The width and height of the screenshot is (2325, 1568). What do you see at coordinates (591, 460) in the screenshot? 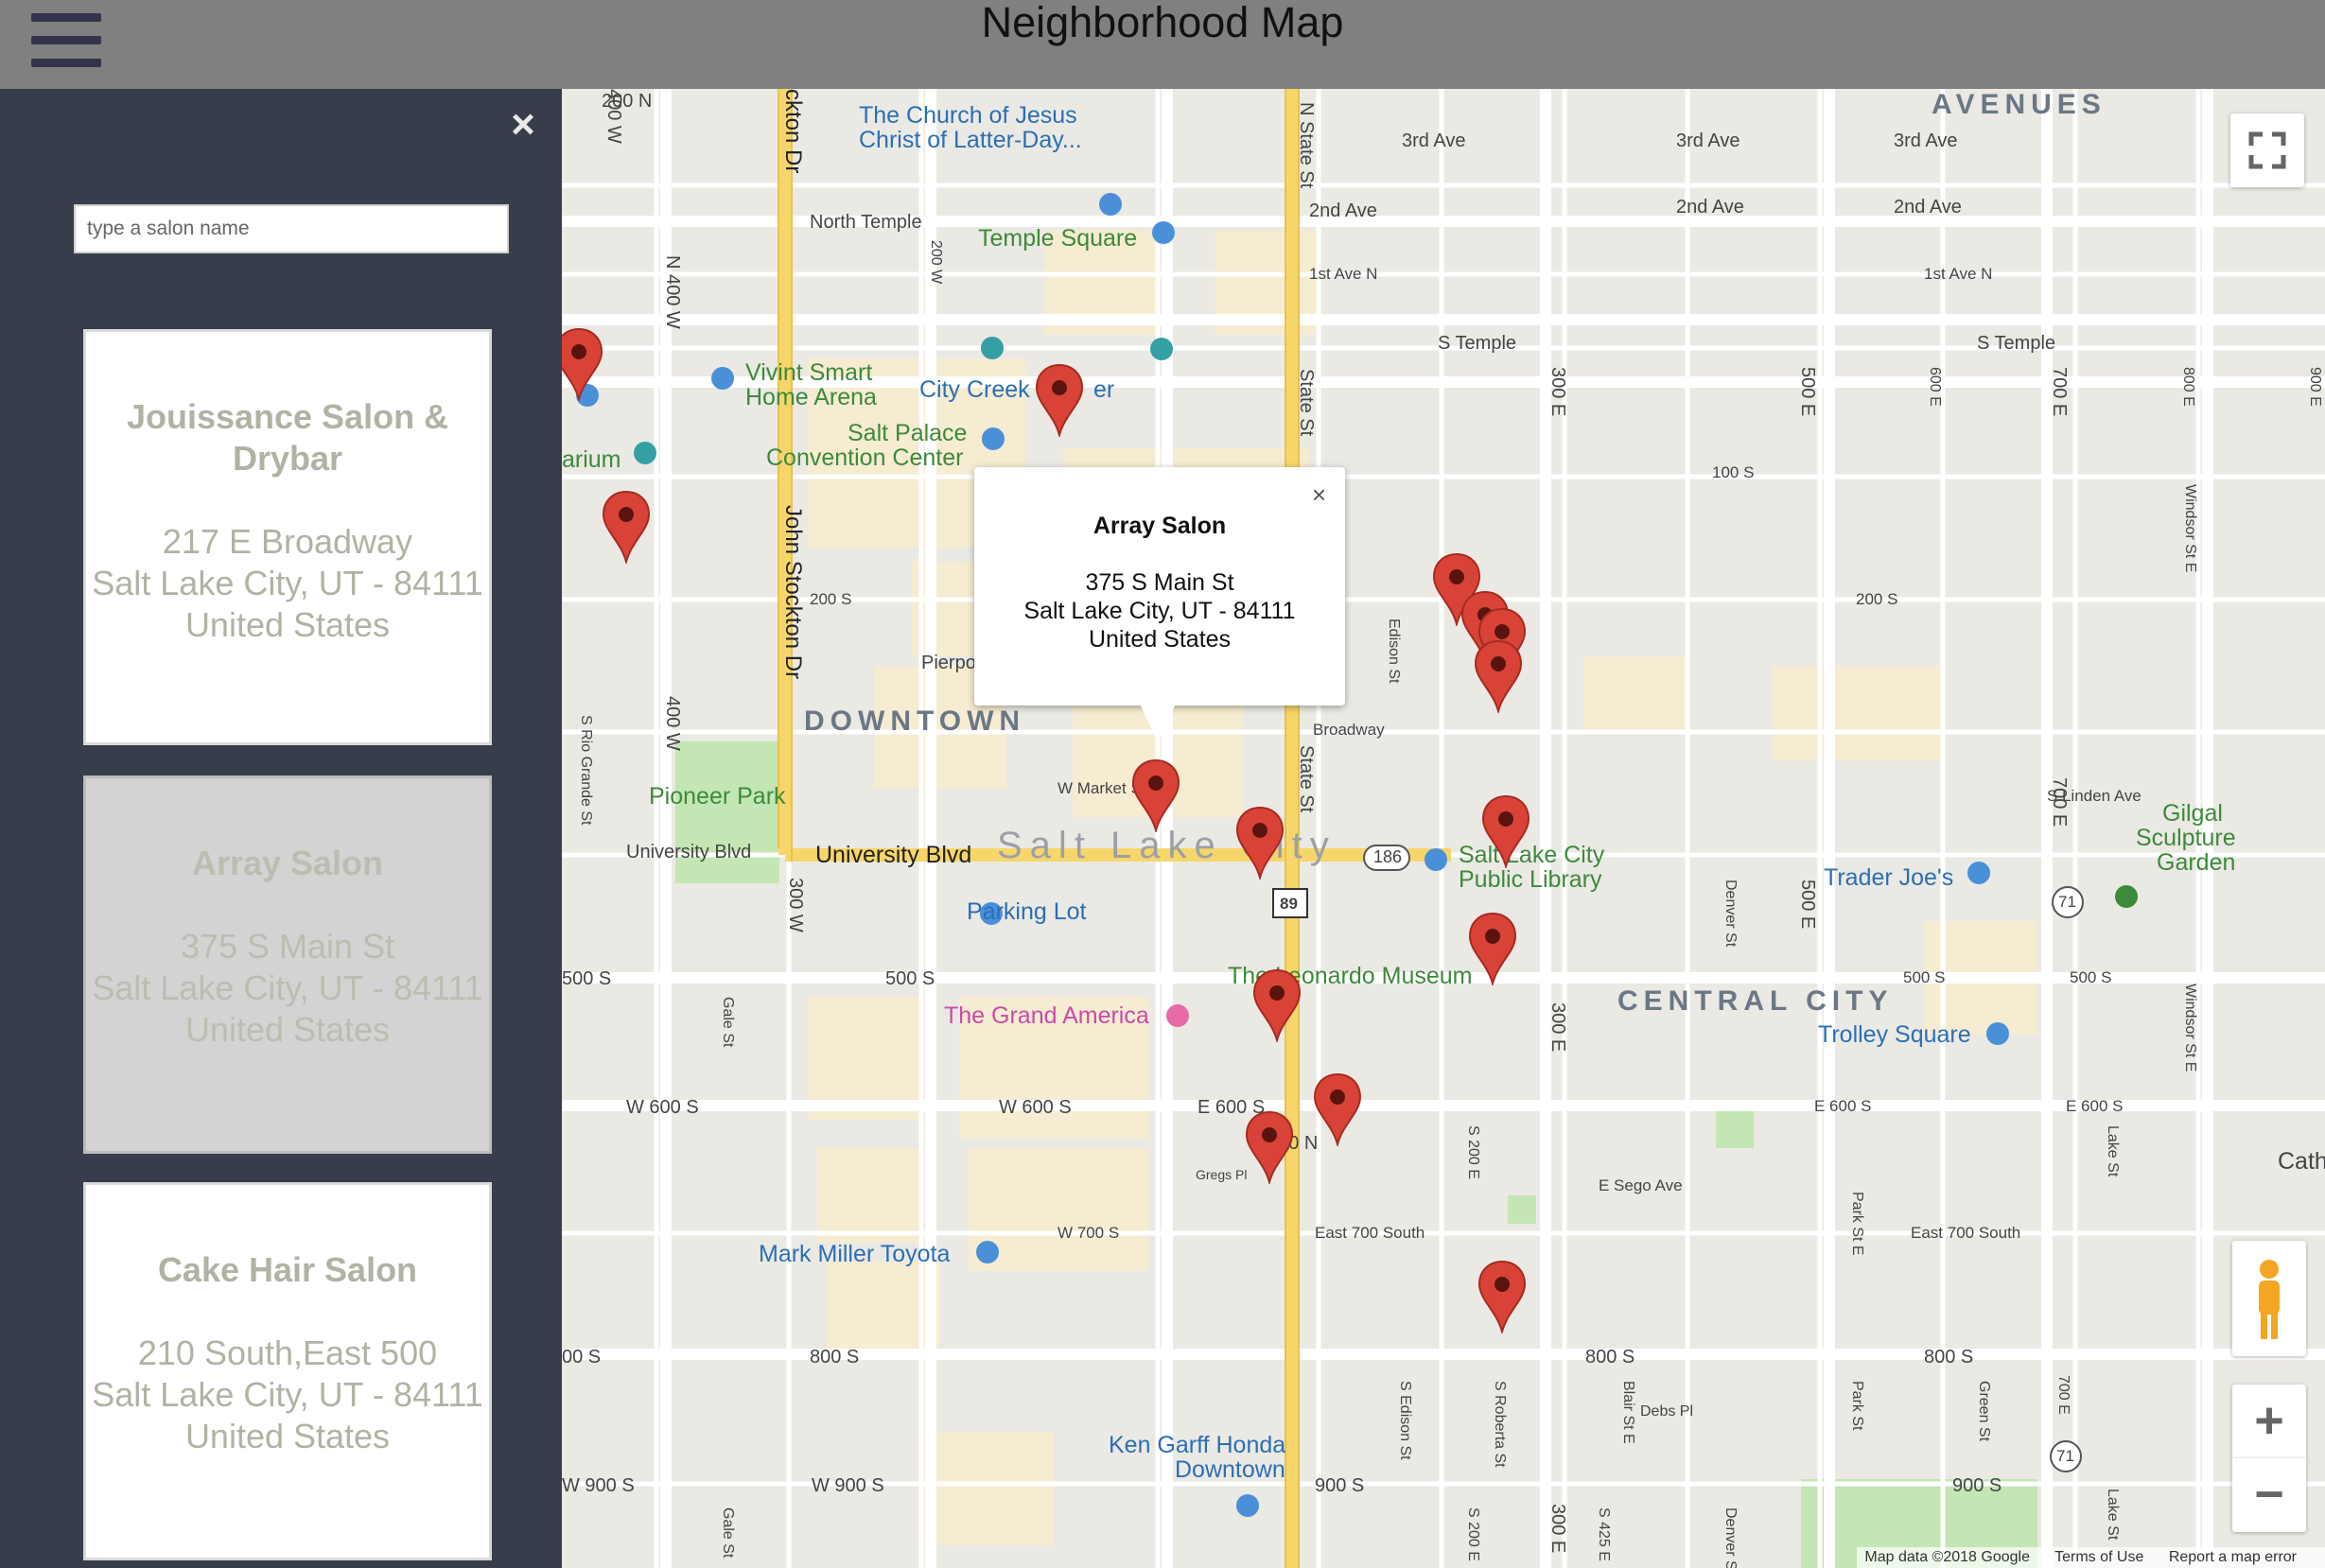
I see `poi-arium: arium` at bounding box center [591, 460].